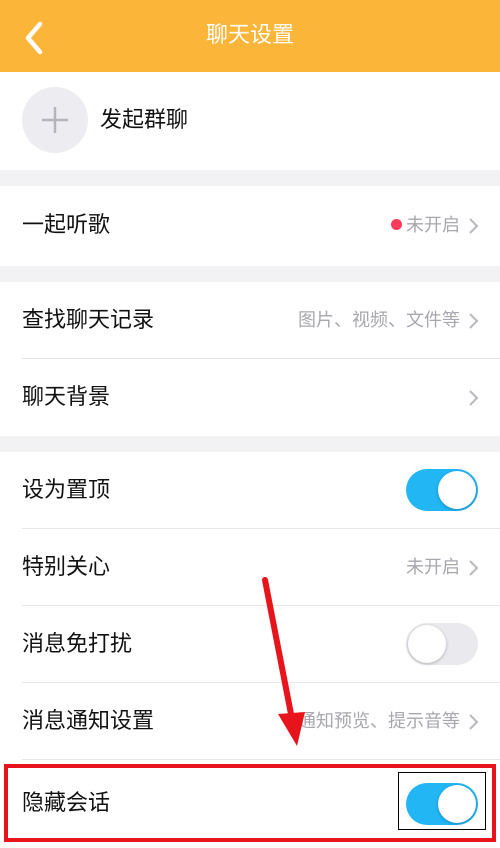 The height and width of the screenshot is (848, 500). I want to click on search-history-hint: 图片、视频、文件等, so click(379, 320).